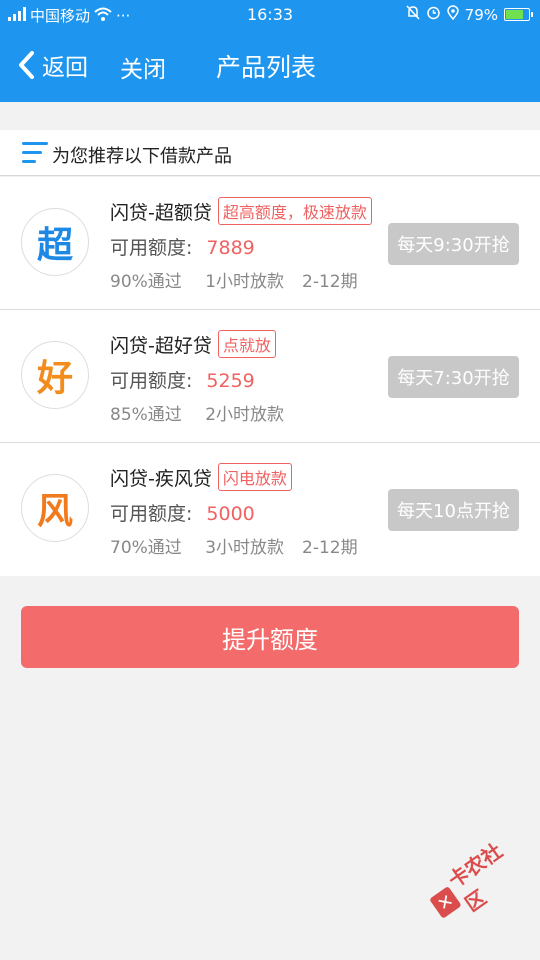 Image resolution: width=540 pixels, height=960 pixels. I want to click on product-logo: 超, so click(55, 242).